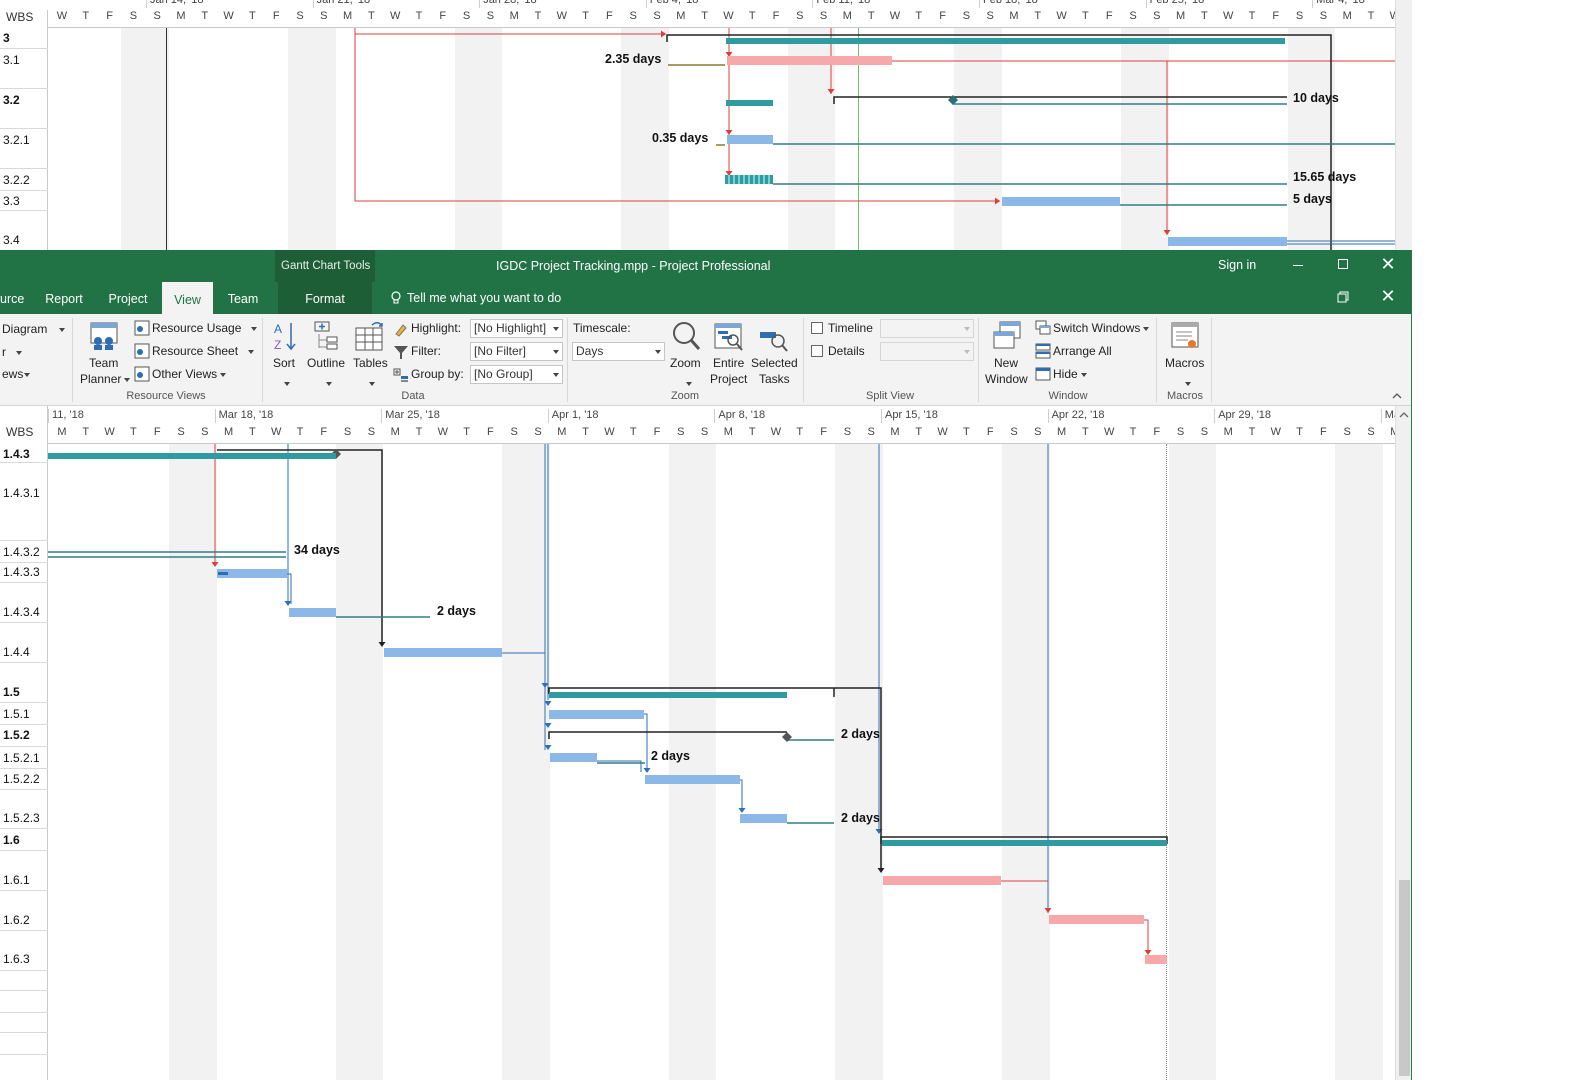  Describe the element at coordinates (370, 355) in the screenshot. I see `tables-button: Tables` at that location.